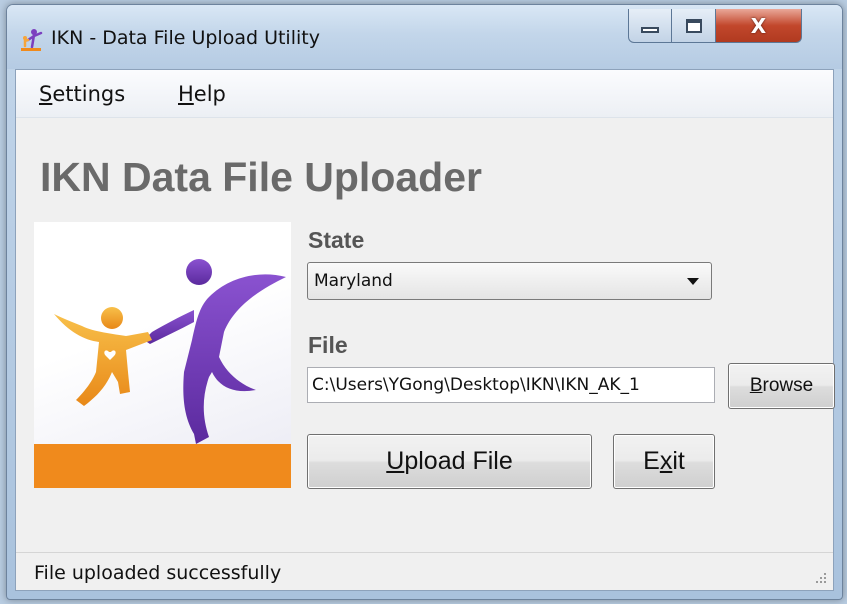 This screenshot has width=847, height=604. Describe the element at coordinates (664, 461) in the screenshot. I see `exit-button: Ex it` at that location.